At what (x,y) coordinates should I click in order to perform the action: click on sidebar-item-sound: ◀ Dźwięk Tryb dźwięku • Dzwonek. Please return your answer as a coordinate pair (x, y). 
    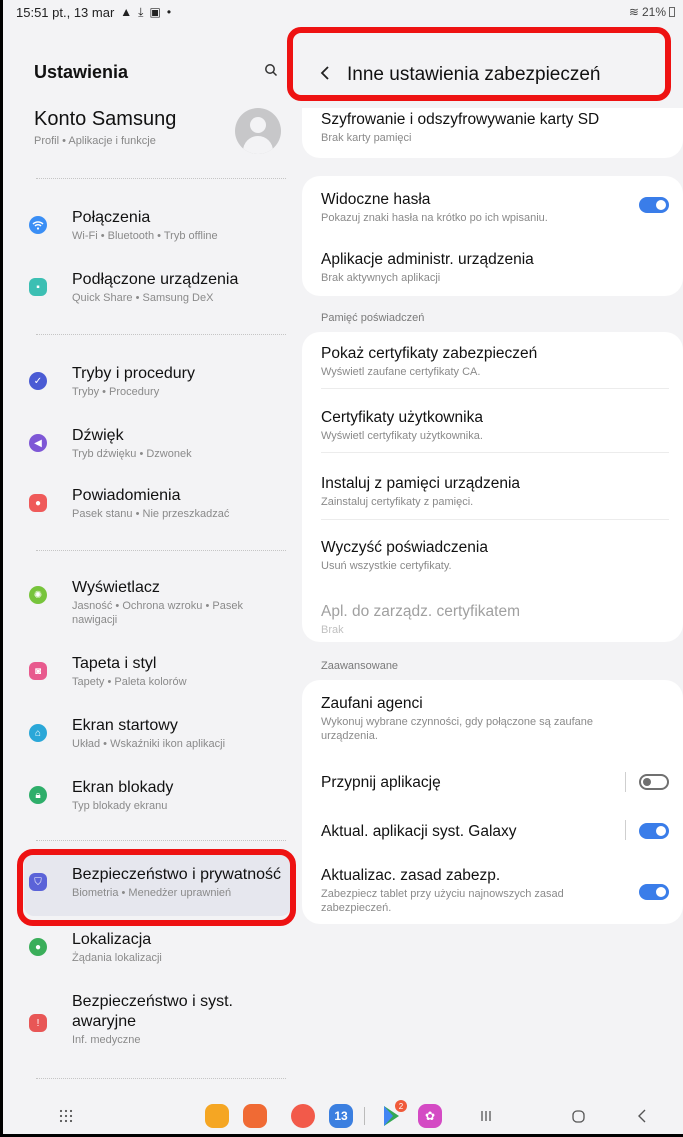
    Looking at the image, I should click on (158, 443).